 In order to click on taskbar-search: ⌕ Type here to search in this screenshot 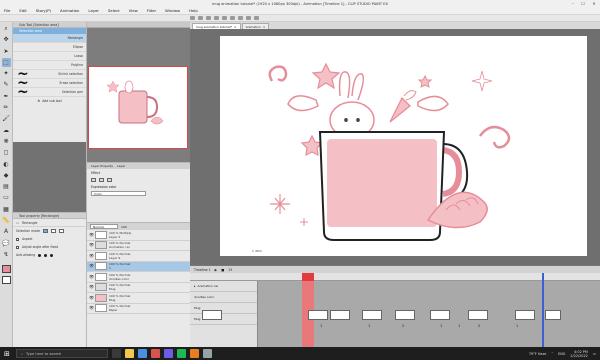, I will do `click(62, 353)`.